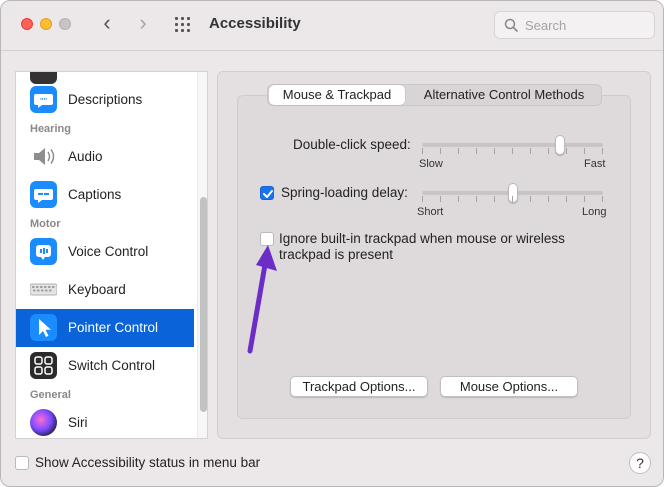 This screenshot has width=664, height=487. I want to click on sidebar-item-pointer-control: Pointer Control, so click(105, 328).